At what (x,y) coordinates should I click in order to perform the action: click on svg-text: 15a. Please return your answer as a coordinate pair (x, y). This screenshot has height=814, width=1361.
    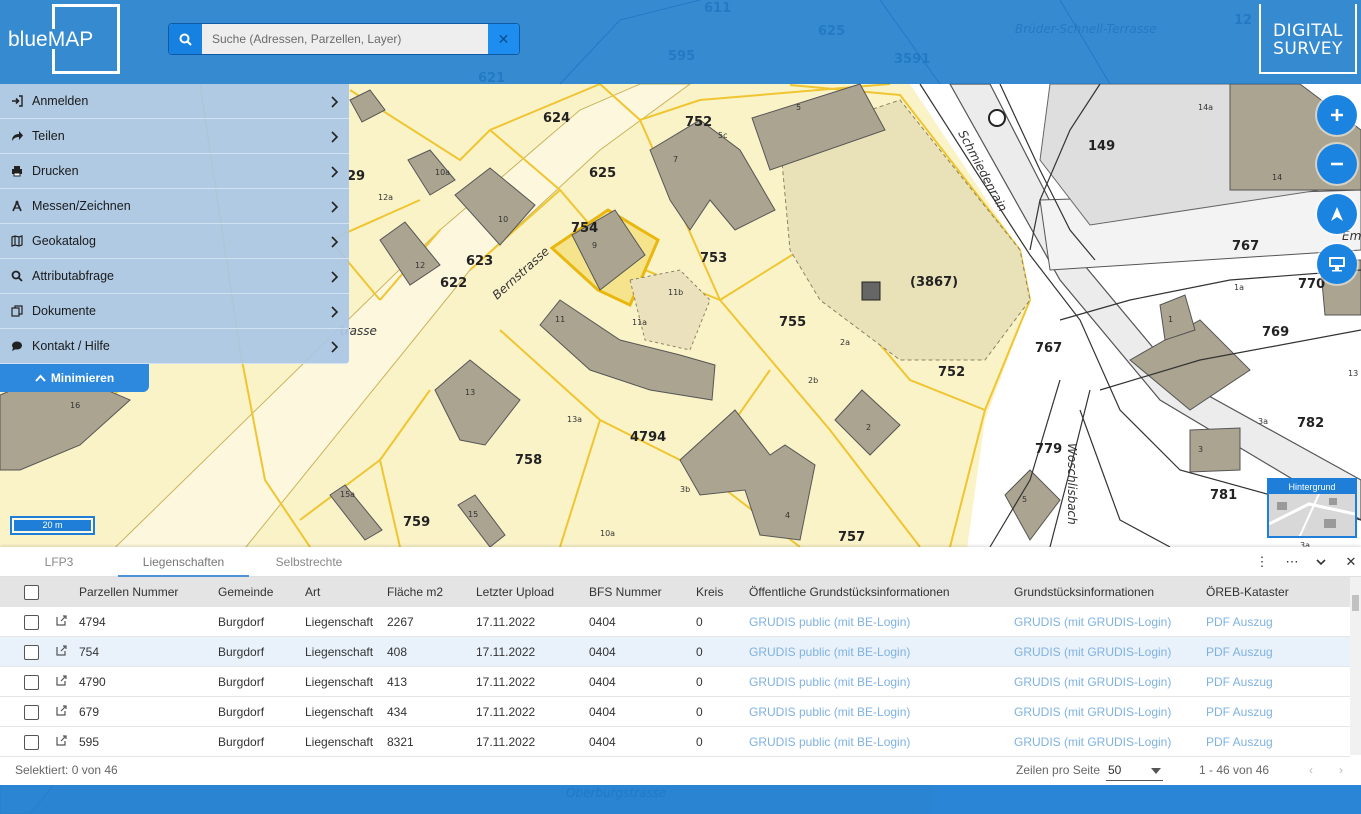
    Looking at the image, I should click on (347, 494).